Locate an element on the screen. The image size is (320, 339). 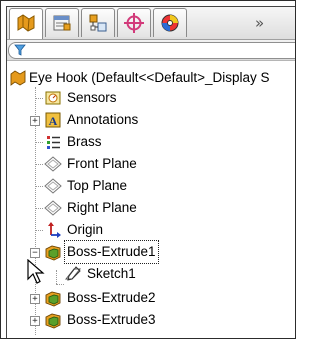
sketch-icon is located at coordinates (73, 273).